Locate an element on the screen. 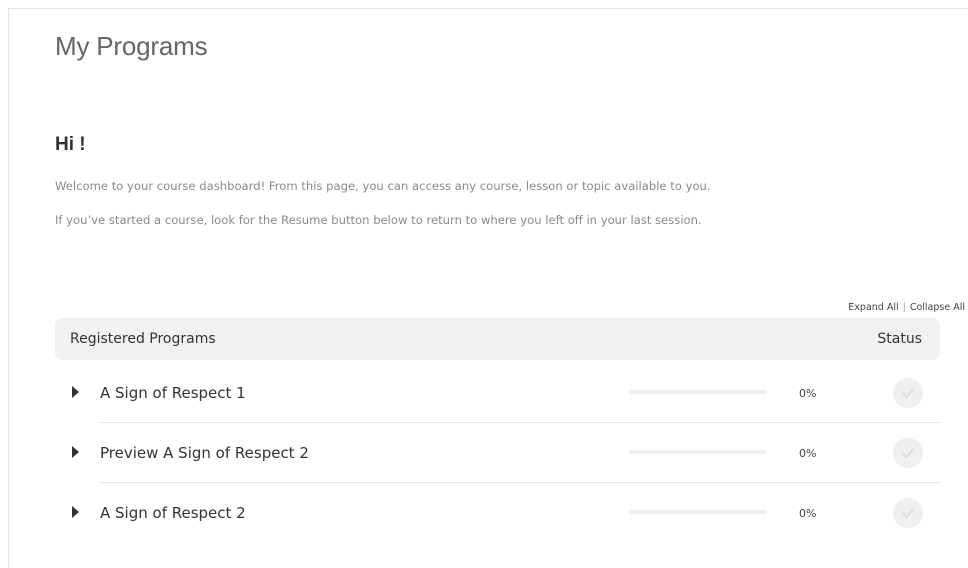 This screenshot has width=968, height=568. header-registered-programs: Registered Programs is located at coordinates (143, 339).